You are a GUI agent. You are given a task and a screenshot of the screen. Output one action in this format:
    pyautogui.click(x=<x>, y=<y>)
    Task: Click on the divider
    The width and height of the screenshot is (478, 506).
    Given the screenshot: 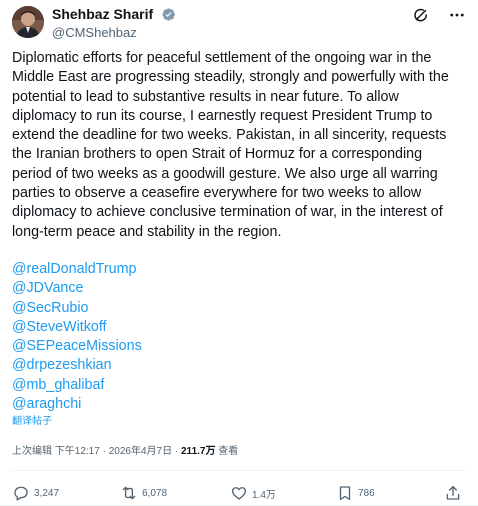 What is the action you would take?
    pyautogui.click(x=239, y=470)
    